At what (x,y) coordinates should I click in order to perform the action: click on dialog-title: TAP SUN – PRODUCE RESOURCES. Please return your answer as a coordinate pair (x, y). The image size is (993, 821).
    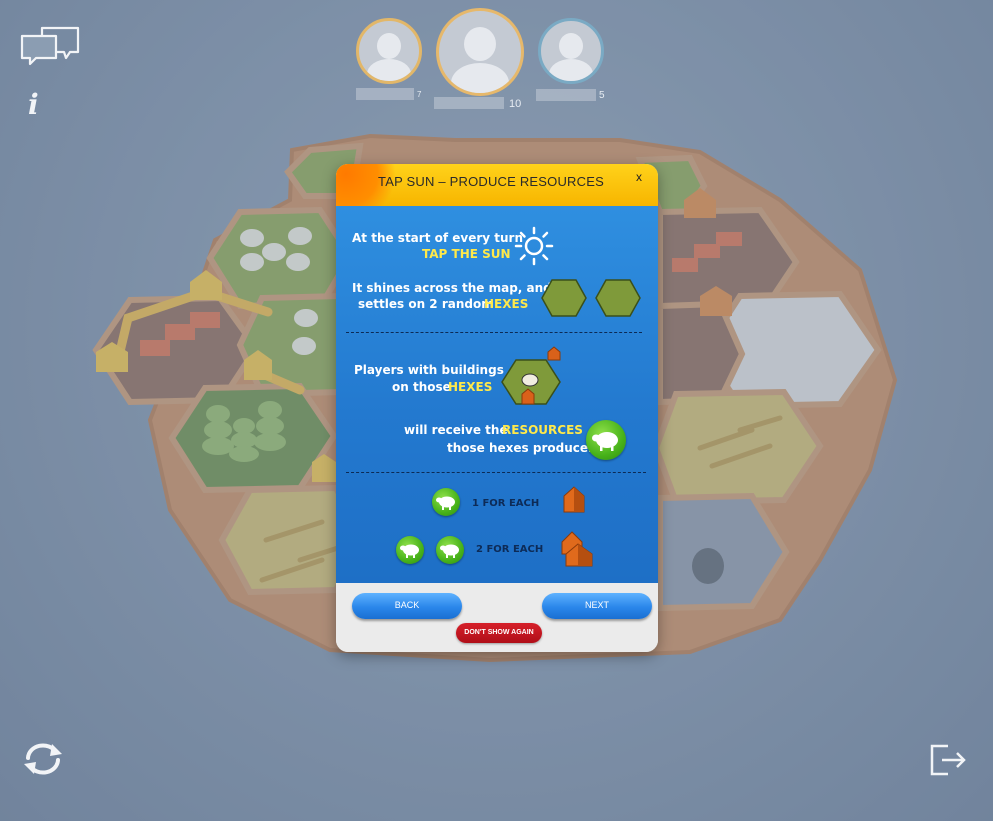
    Looking at the image, I should click on (491, 181).